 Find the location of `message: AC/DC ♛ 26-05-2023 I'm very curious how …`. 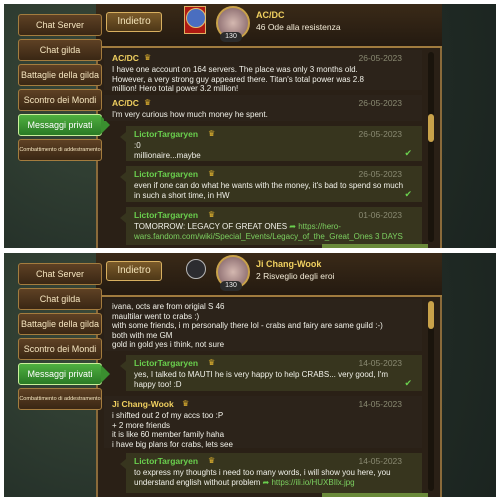

message: AC/DC ♛ 26-05-2023 I'm very curious how … is located at coordinates (263, 108).